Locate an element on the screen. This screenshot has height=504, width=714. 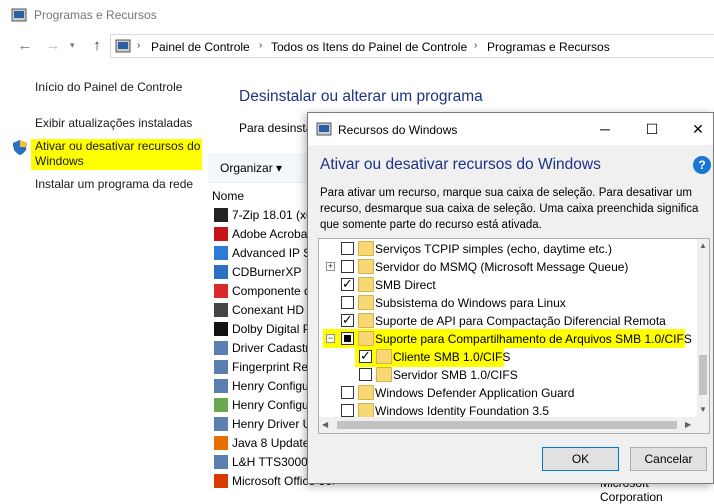
breadcrumb-todos-itens: Todos os Itens do Painel de Controle is located at coordinates (369, 47).